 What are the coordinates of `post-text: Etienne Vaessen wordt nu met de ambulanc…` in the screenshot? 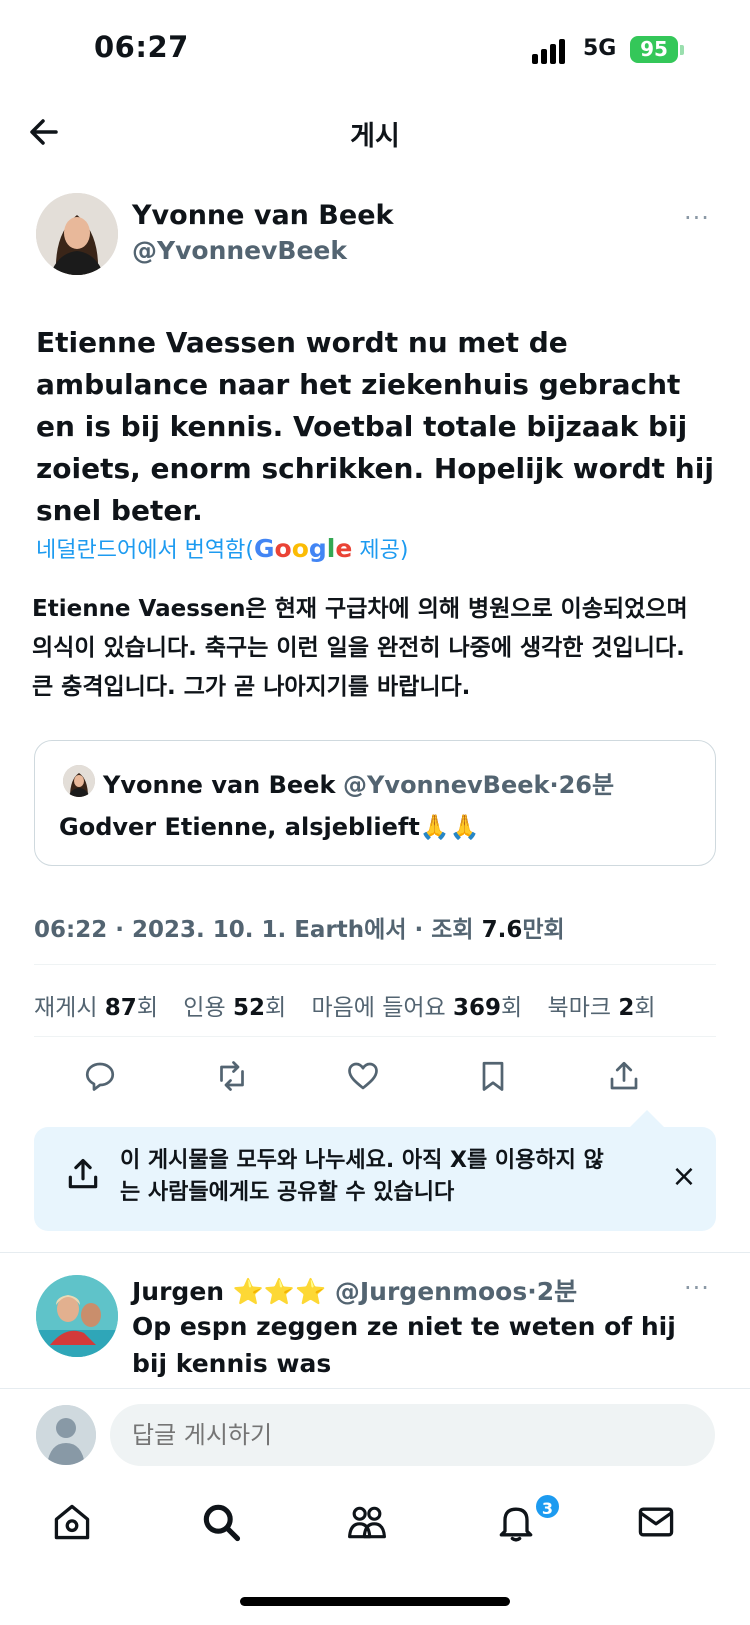 It's located at (375, 426).